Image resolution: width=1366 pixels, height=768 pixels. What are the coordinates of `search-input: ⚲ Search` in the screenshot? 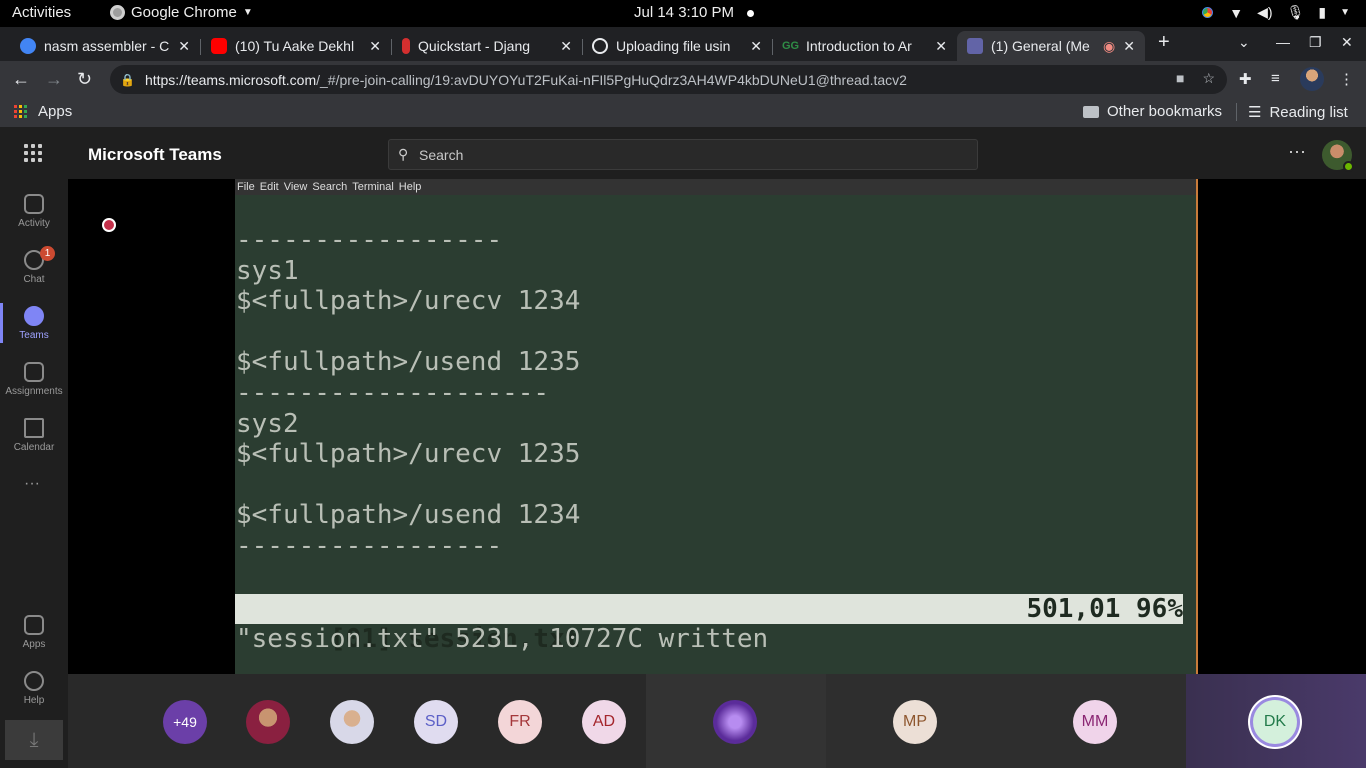 It's located at (683, 154).